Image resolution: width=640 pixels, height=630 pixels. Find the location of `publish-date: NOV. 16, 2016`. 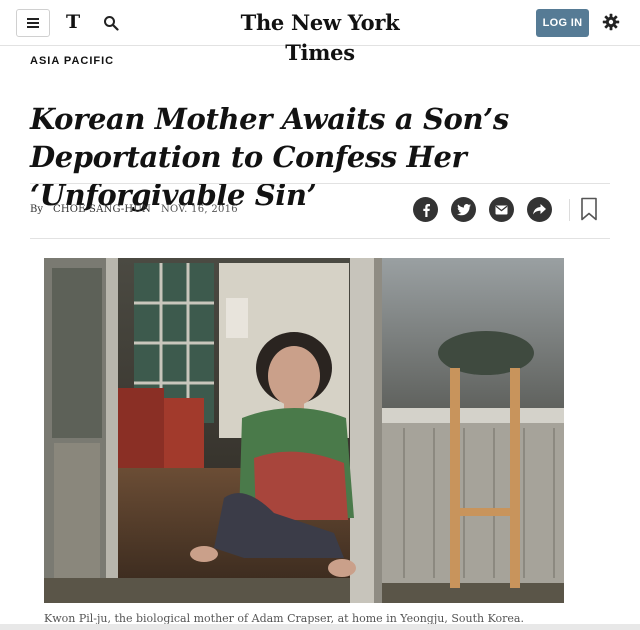

publish-date: NOV. 16, 2016 is located at coordinates (199, 209).